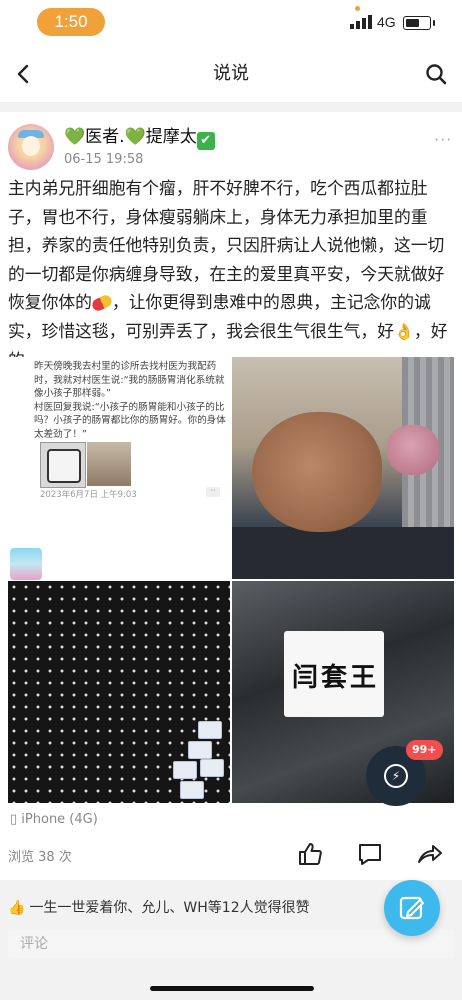  I want to click on edit-icon, so click(411, 908).